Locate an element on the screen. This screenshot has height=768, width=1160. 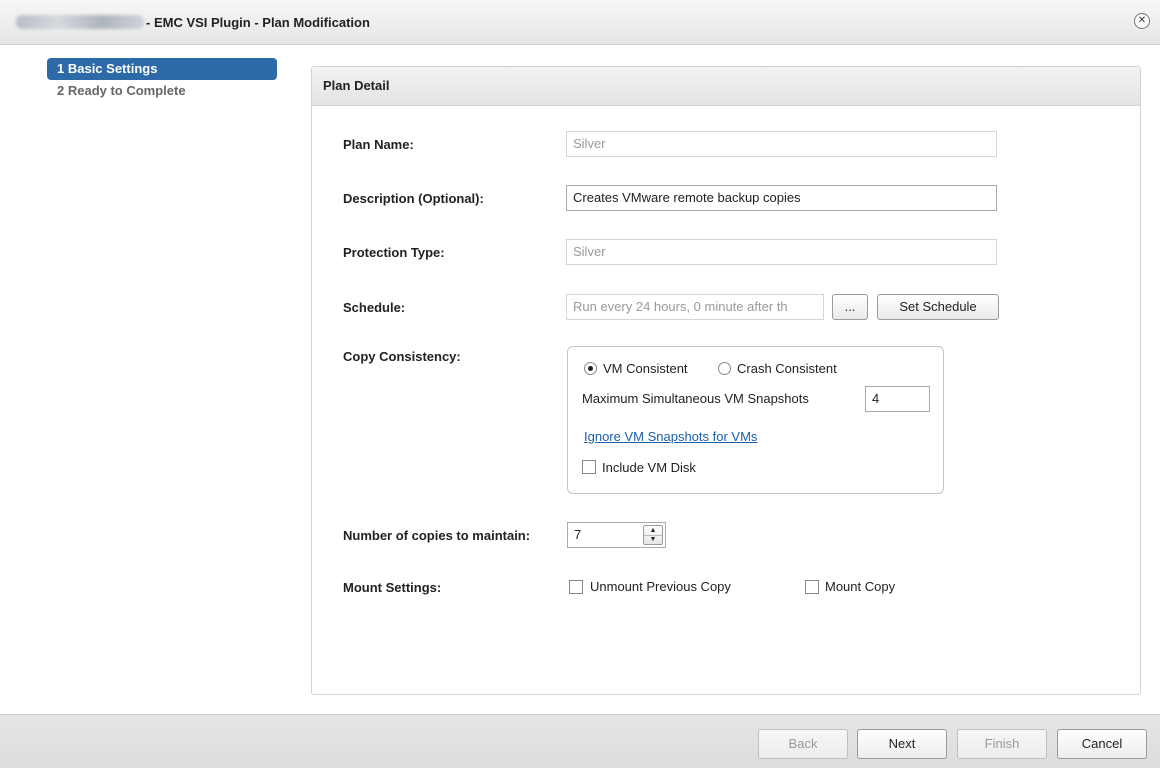
copies-spinner: 7 ▲ ▼ is located at coordinates (616, 535).